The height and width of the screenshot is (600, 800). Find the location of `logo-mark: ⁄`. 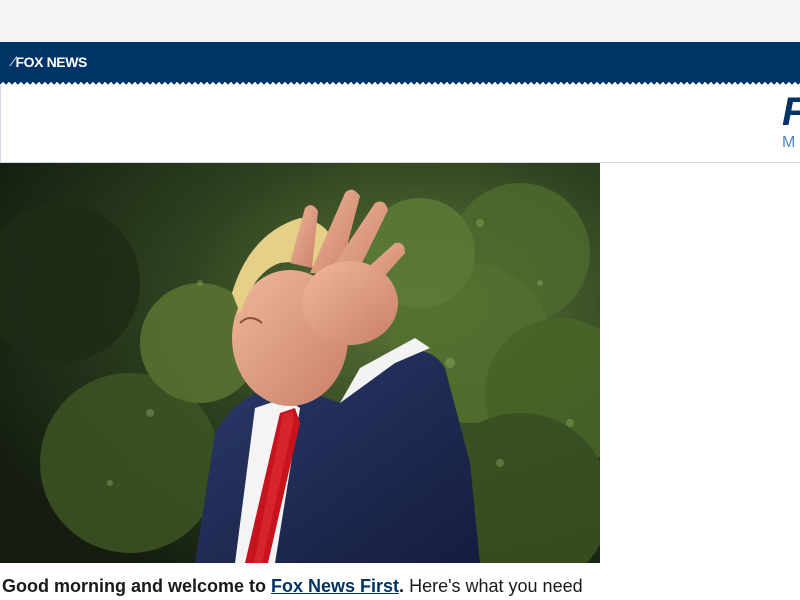

logo-mark: ⁄ is located at coordinates (13, 61).